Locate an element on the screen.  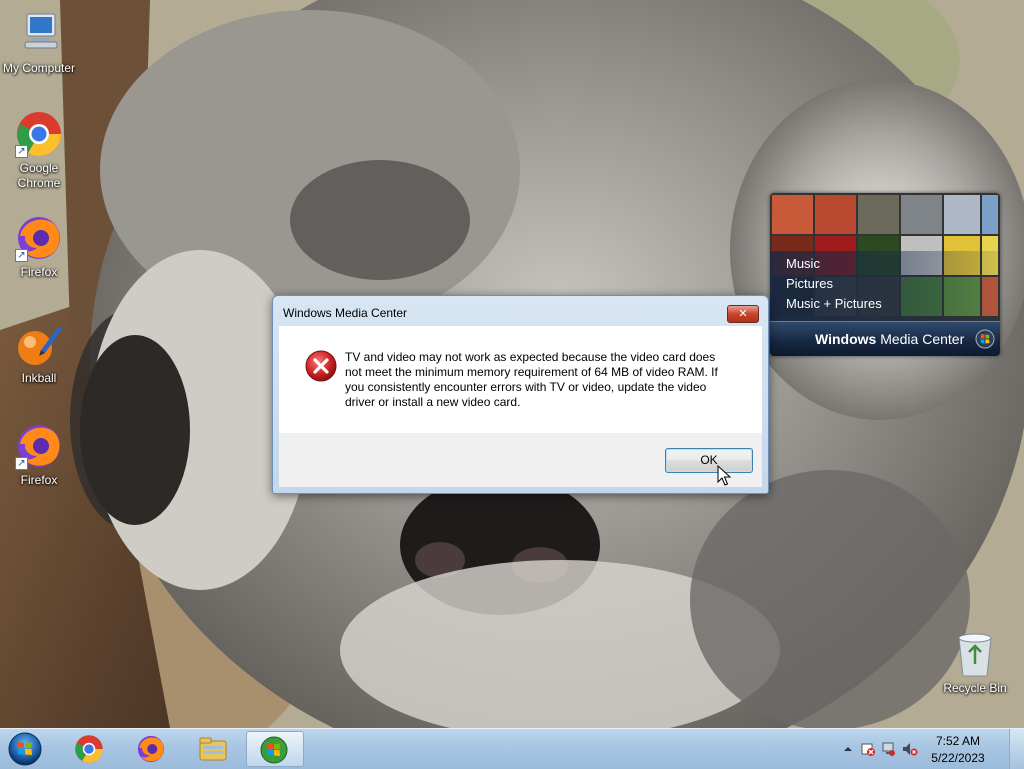
desktop-icon-label: Google Chrome is located at coordinates (39, 175).